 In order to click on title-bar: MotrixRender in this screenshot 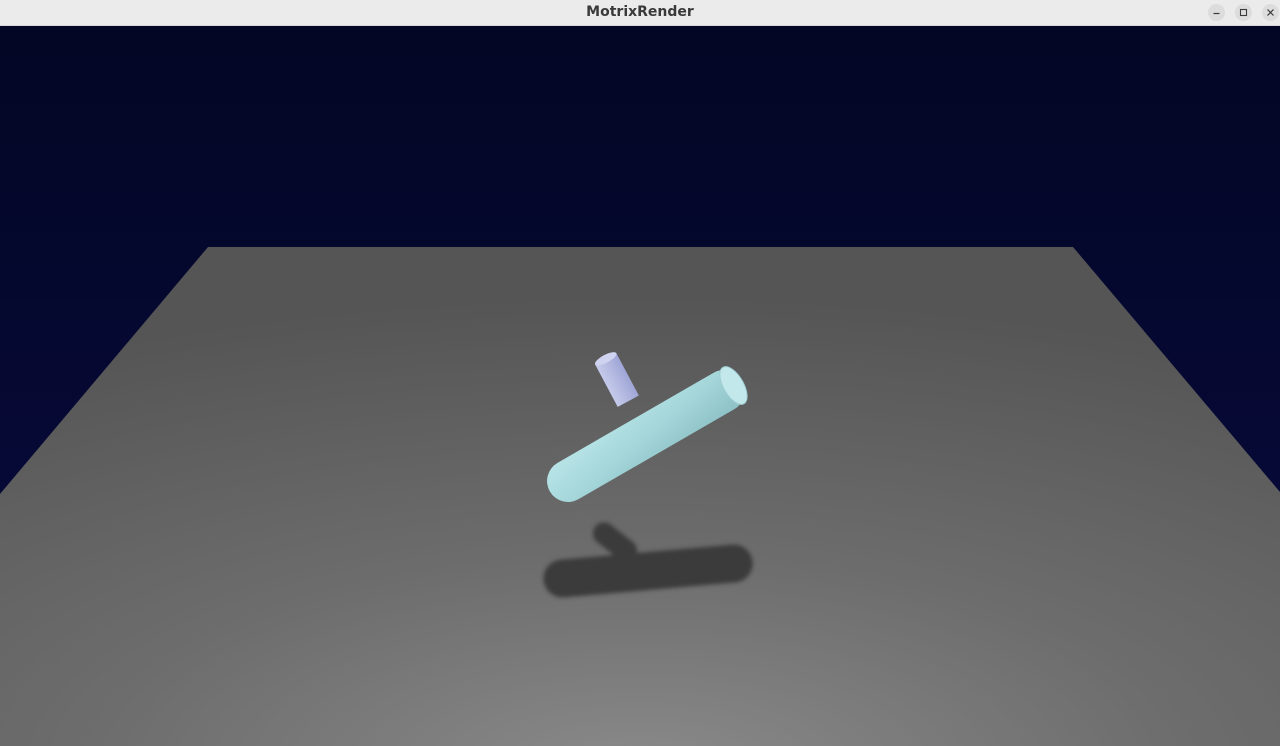, I will do `click(640, 13)`.